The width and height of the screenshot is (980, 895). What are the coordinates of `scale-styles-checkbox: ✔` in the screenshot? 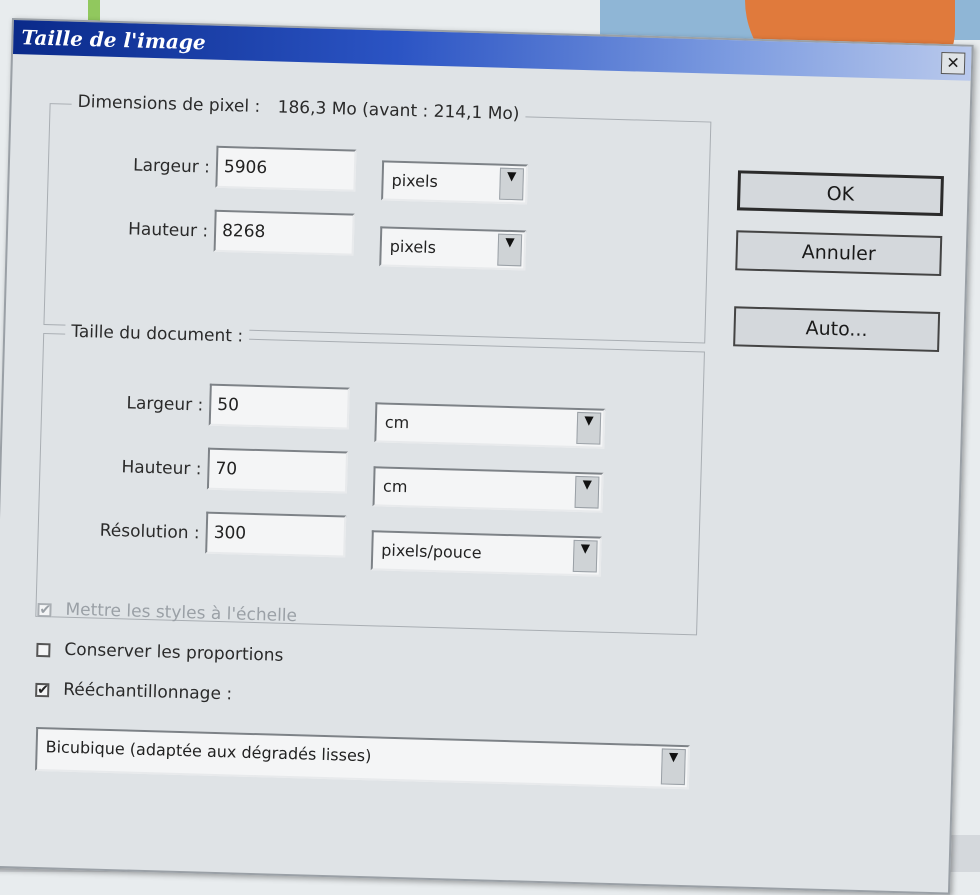 It's located at (44, 610).